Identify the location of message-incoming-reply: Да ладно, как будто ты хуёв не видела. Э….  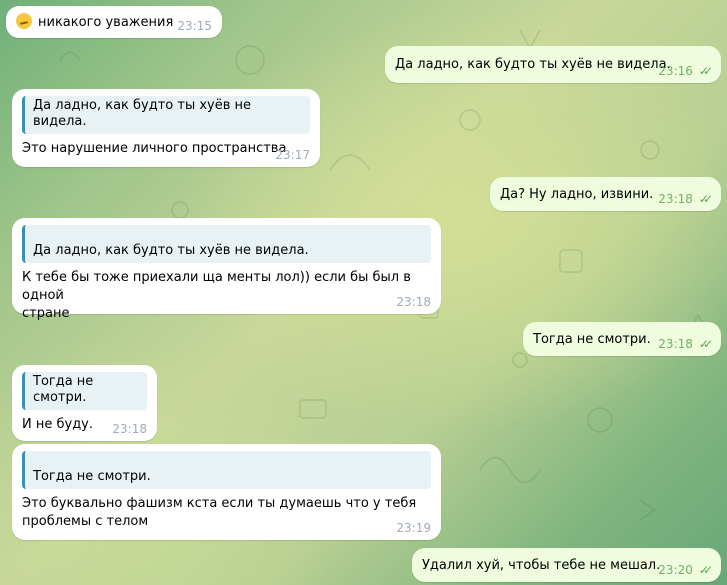
(166, 128).